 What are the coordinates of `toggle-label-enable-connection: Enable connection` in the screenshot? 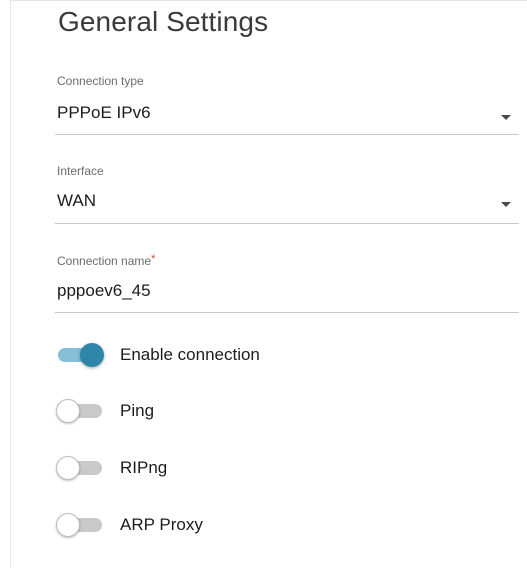 It's located at (190, 354).